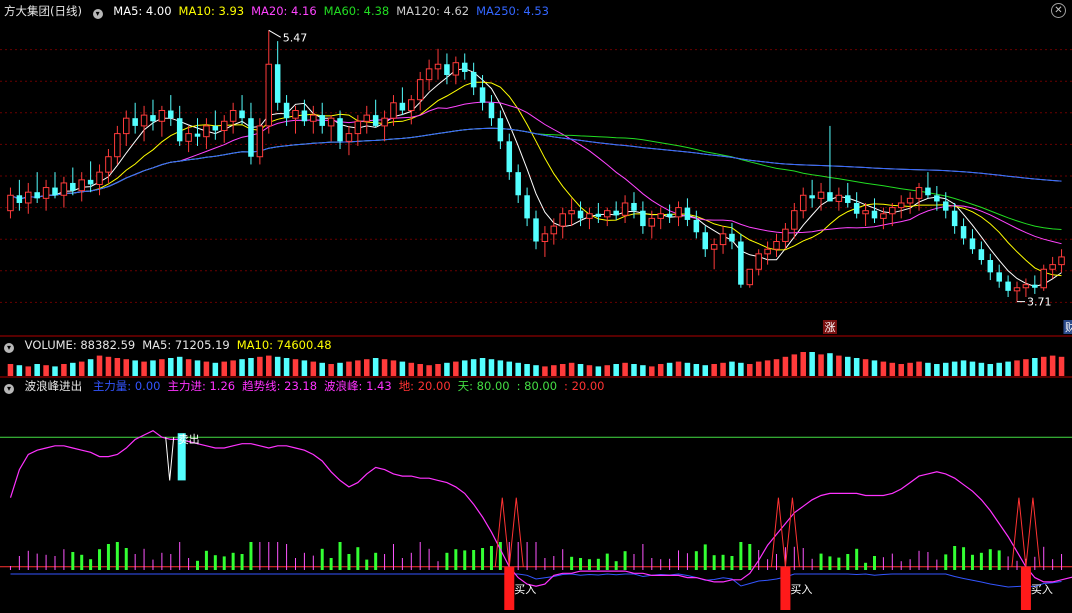 The image size is (1072, 613). I want to click on indicator-legend-item-5: 天: 80.00, so click(483, 386).